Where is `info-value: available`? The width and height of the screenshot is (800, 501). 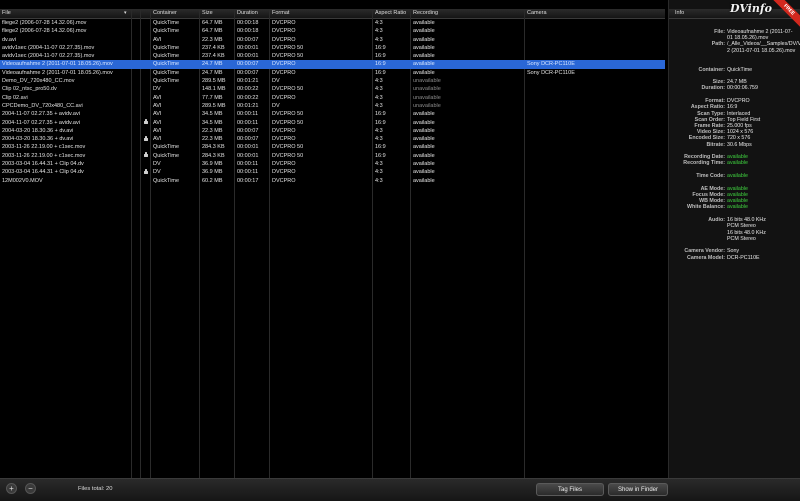
info-value: available is located at coordinates (737, 163).